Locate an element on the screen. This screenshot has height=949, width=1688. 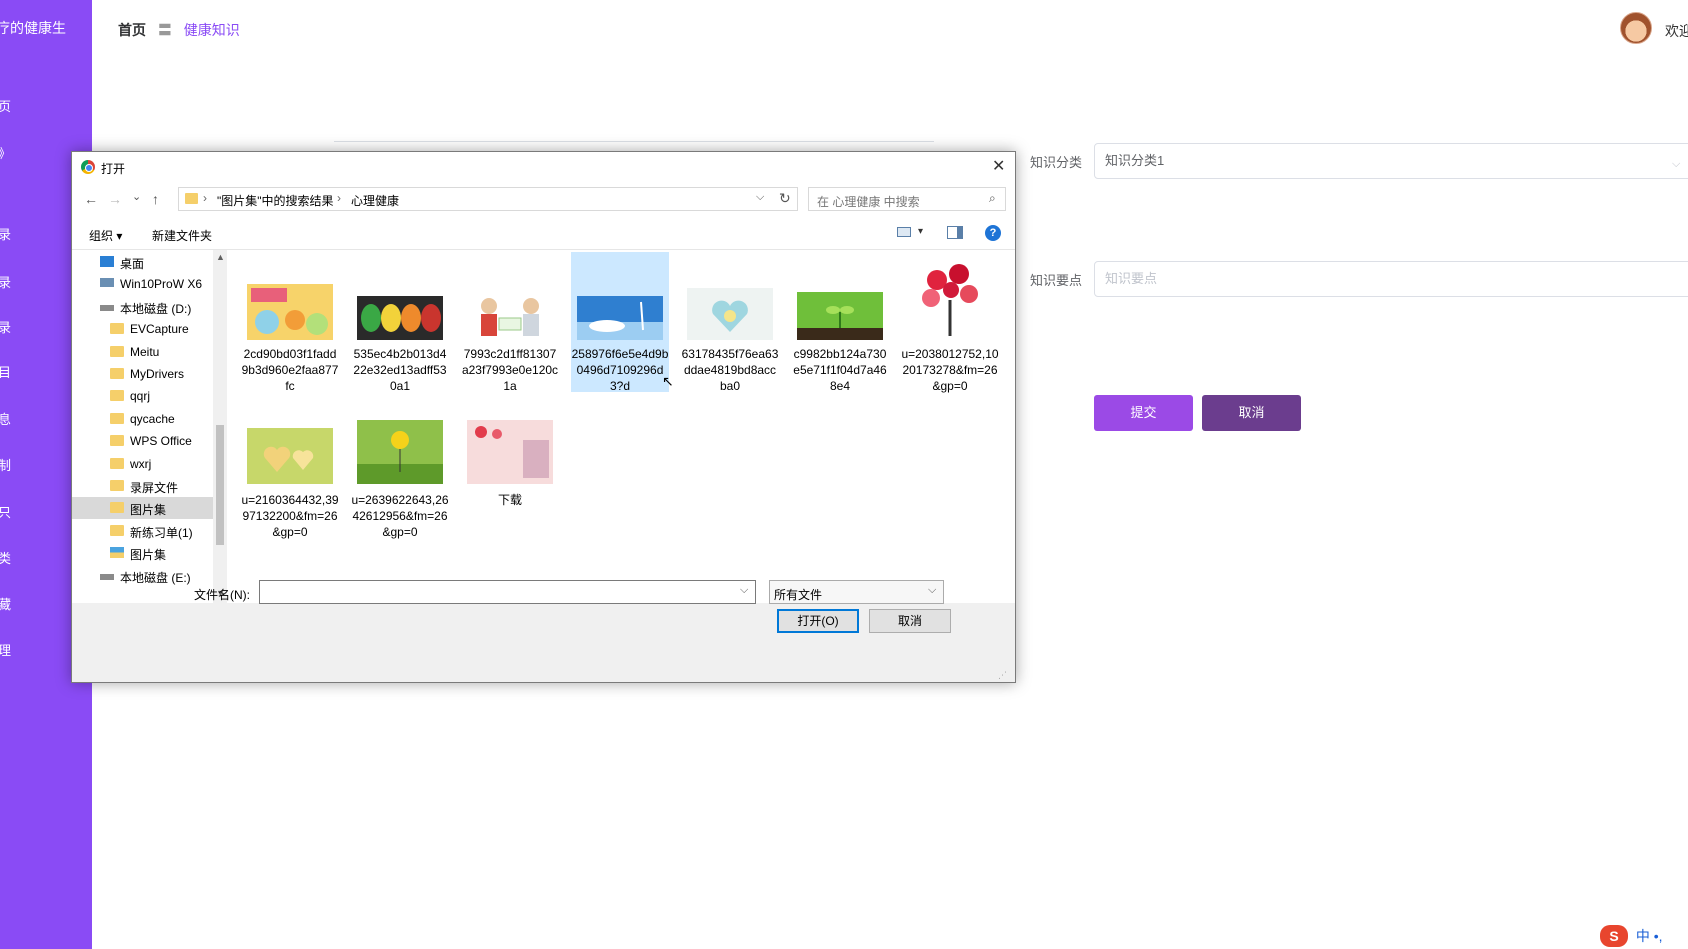
refresh-icon: ↻ is located at coordinates (785, 198).